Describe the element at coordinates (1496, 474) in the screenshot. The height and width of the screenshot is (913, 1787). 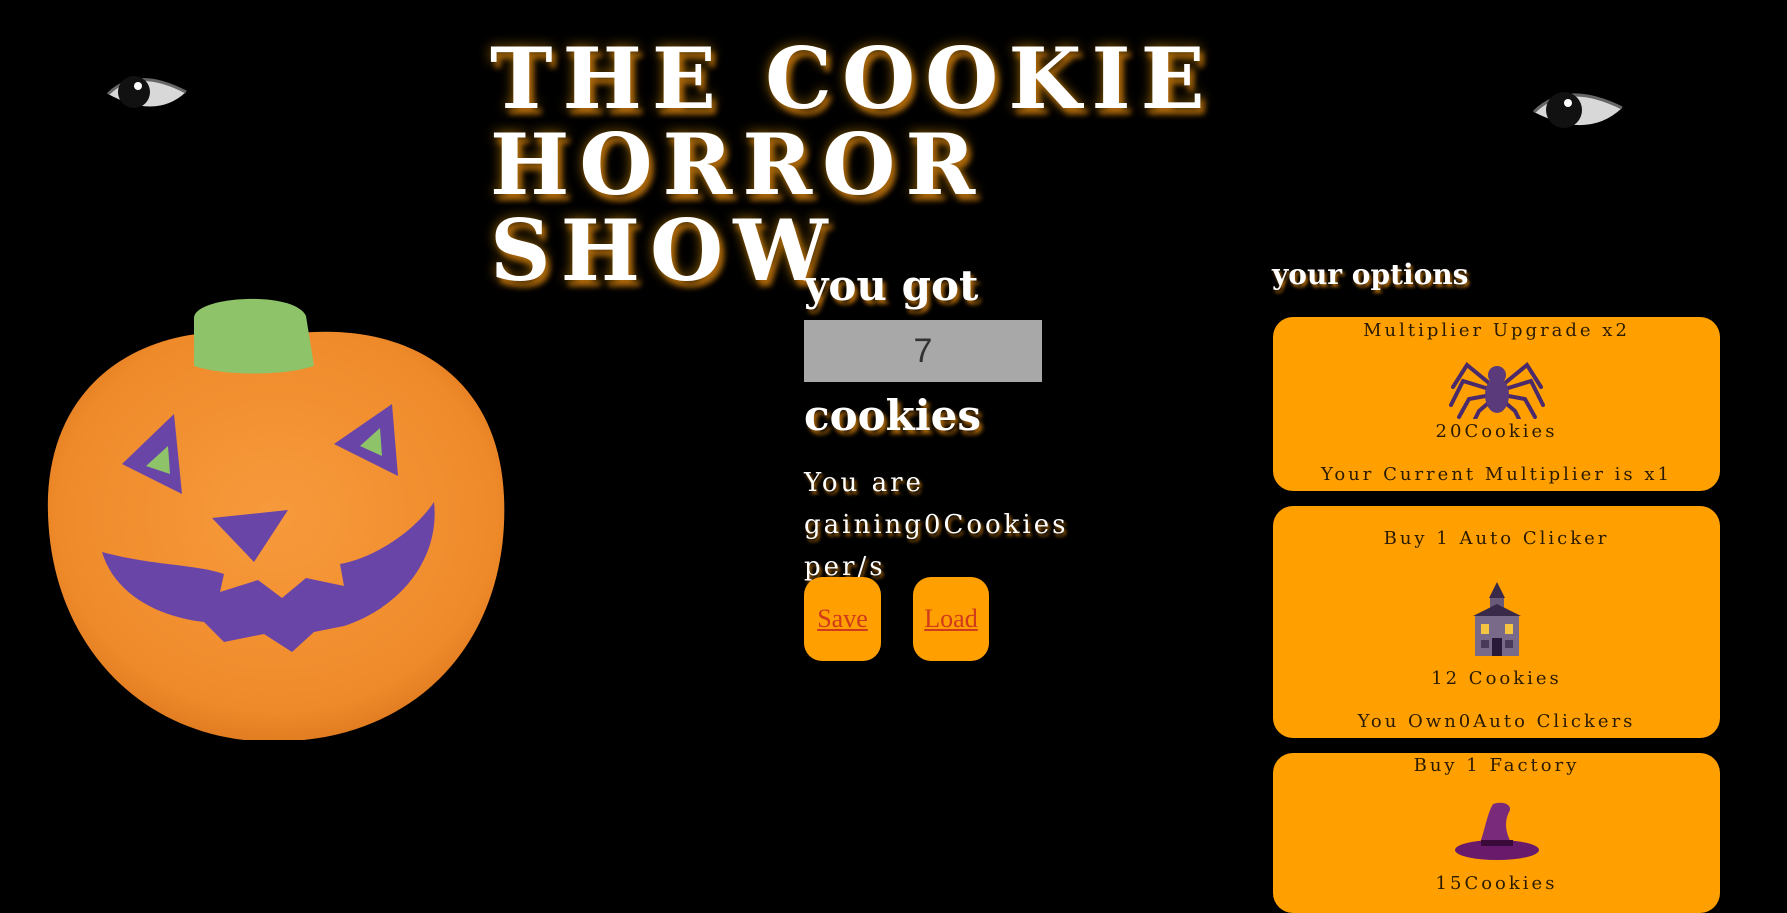
I see `option-info: Your Current Multiplier is x1` at that location.